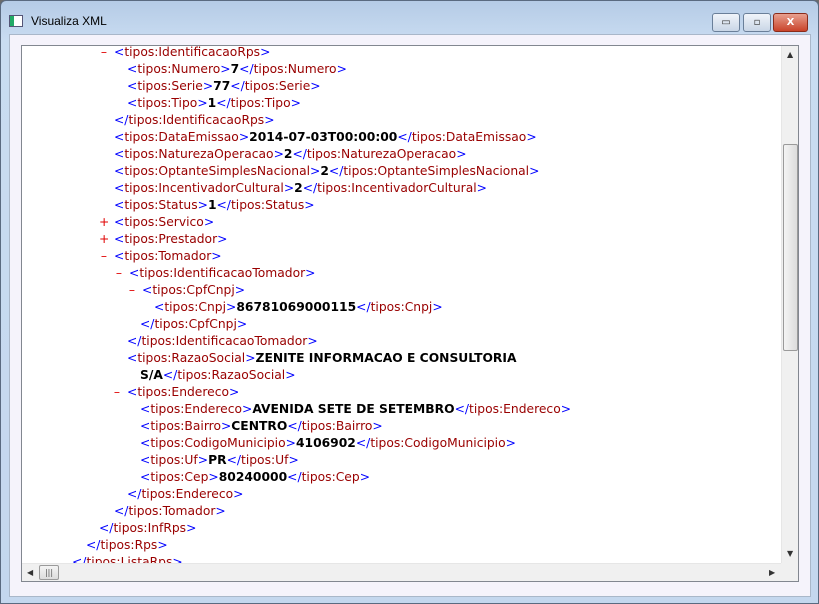 This screenshot has height=604, width=819. What do you see at coordinates (170, 86) in the screenshot?
I see `open-tag-name: tipos:Serie` at bounding box center [170, 86].